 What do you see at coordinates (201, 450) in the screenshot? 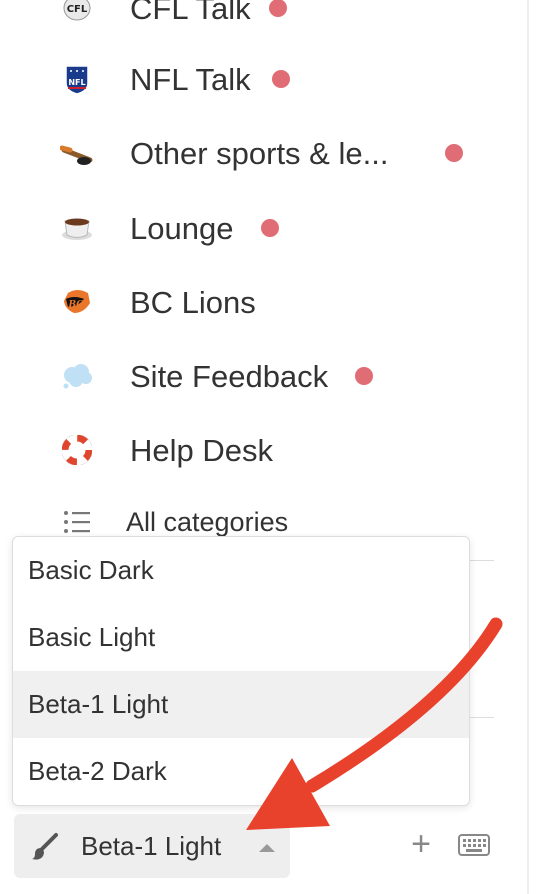
I see `category-label: Help Desk` at bounding box center [201, 450].